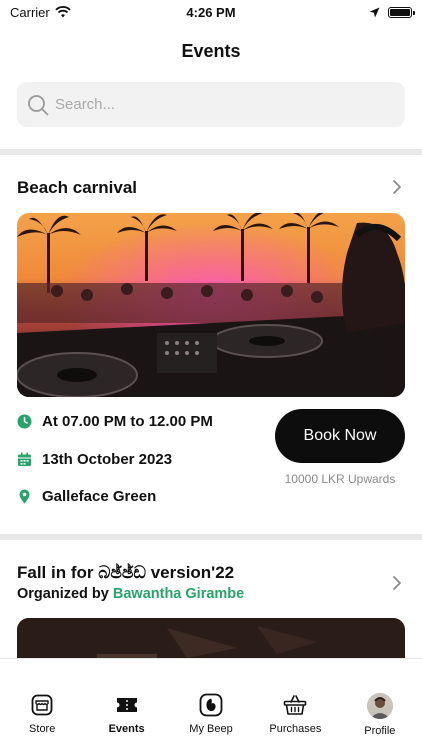 This screenshot has width=422, height=750. Describe the element at coordinates (77, 188) in the screenshot. I see `event-title: Beach carnival` at that location.